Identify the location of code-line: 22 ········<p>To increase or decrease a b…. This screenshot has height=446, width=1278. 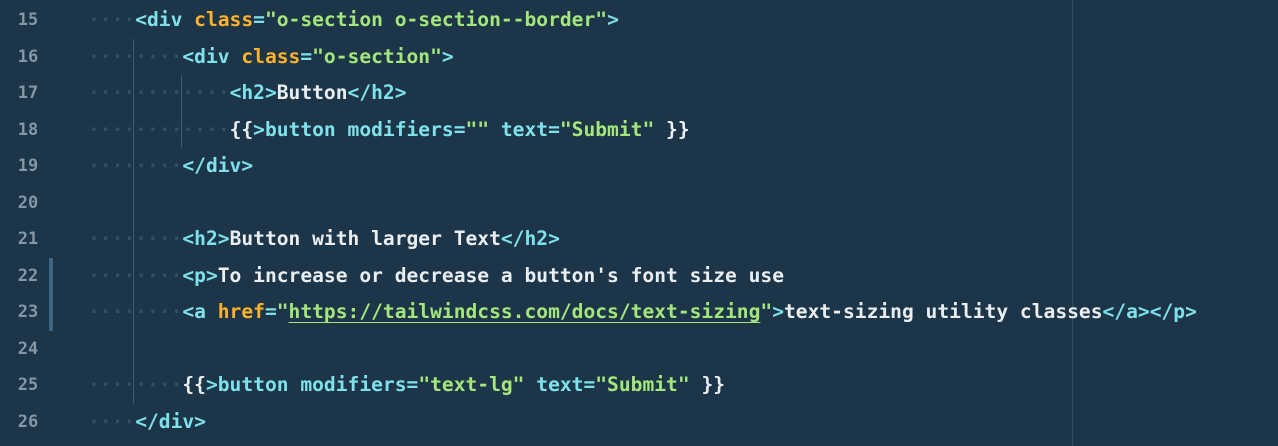
(639, 276).